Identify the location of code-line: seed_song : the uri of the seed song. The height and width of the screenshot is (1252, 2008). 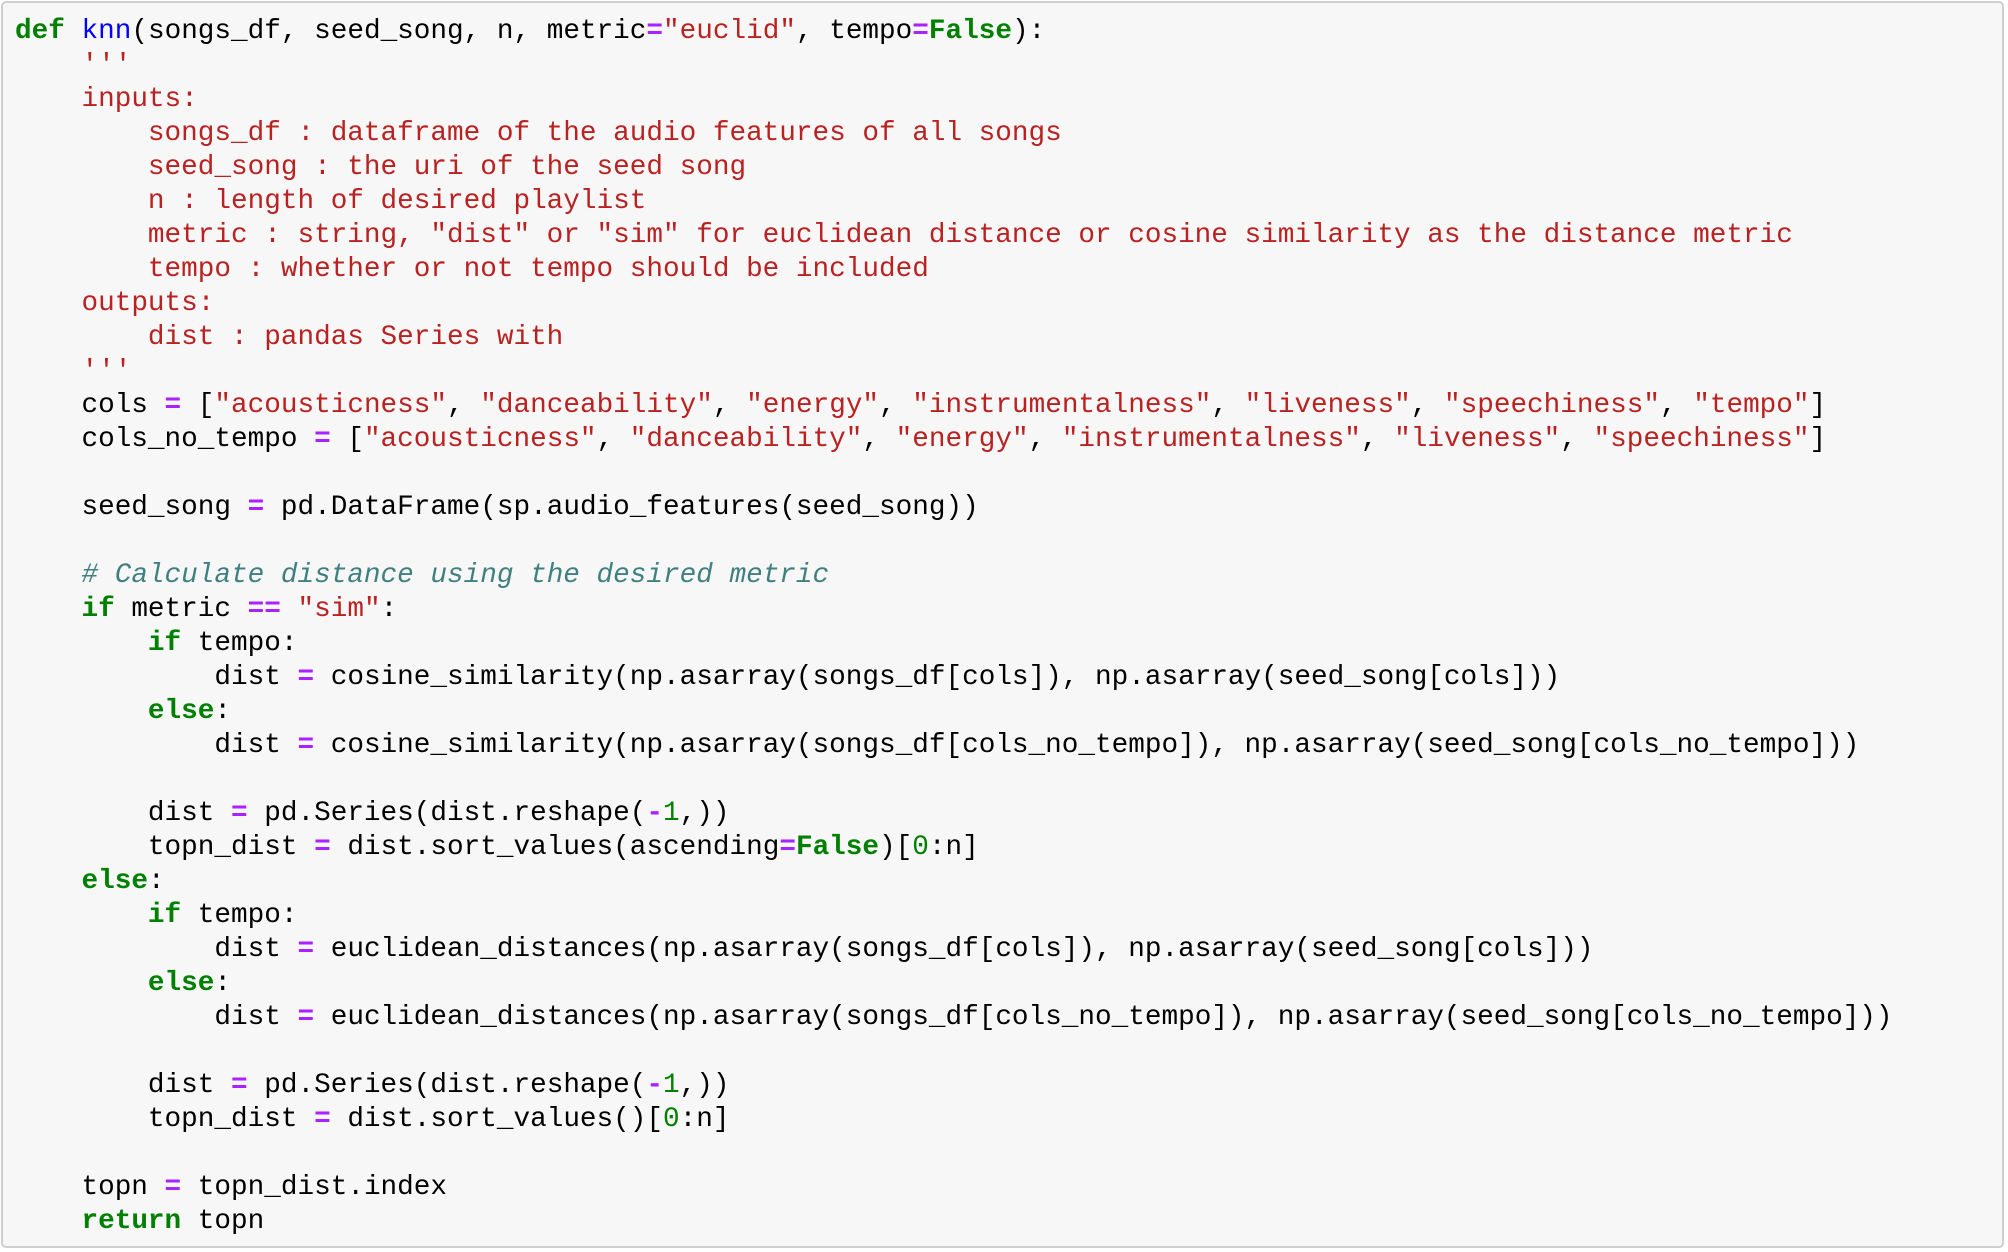
(954, 168).